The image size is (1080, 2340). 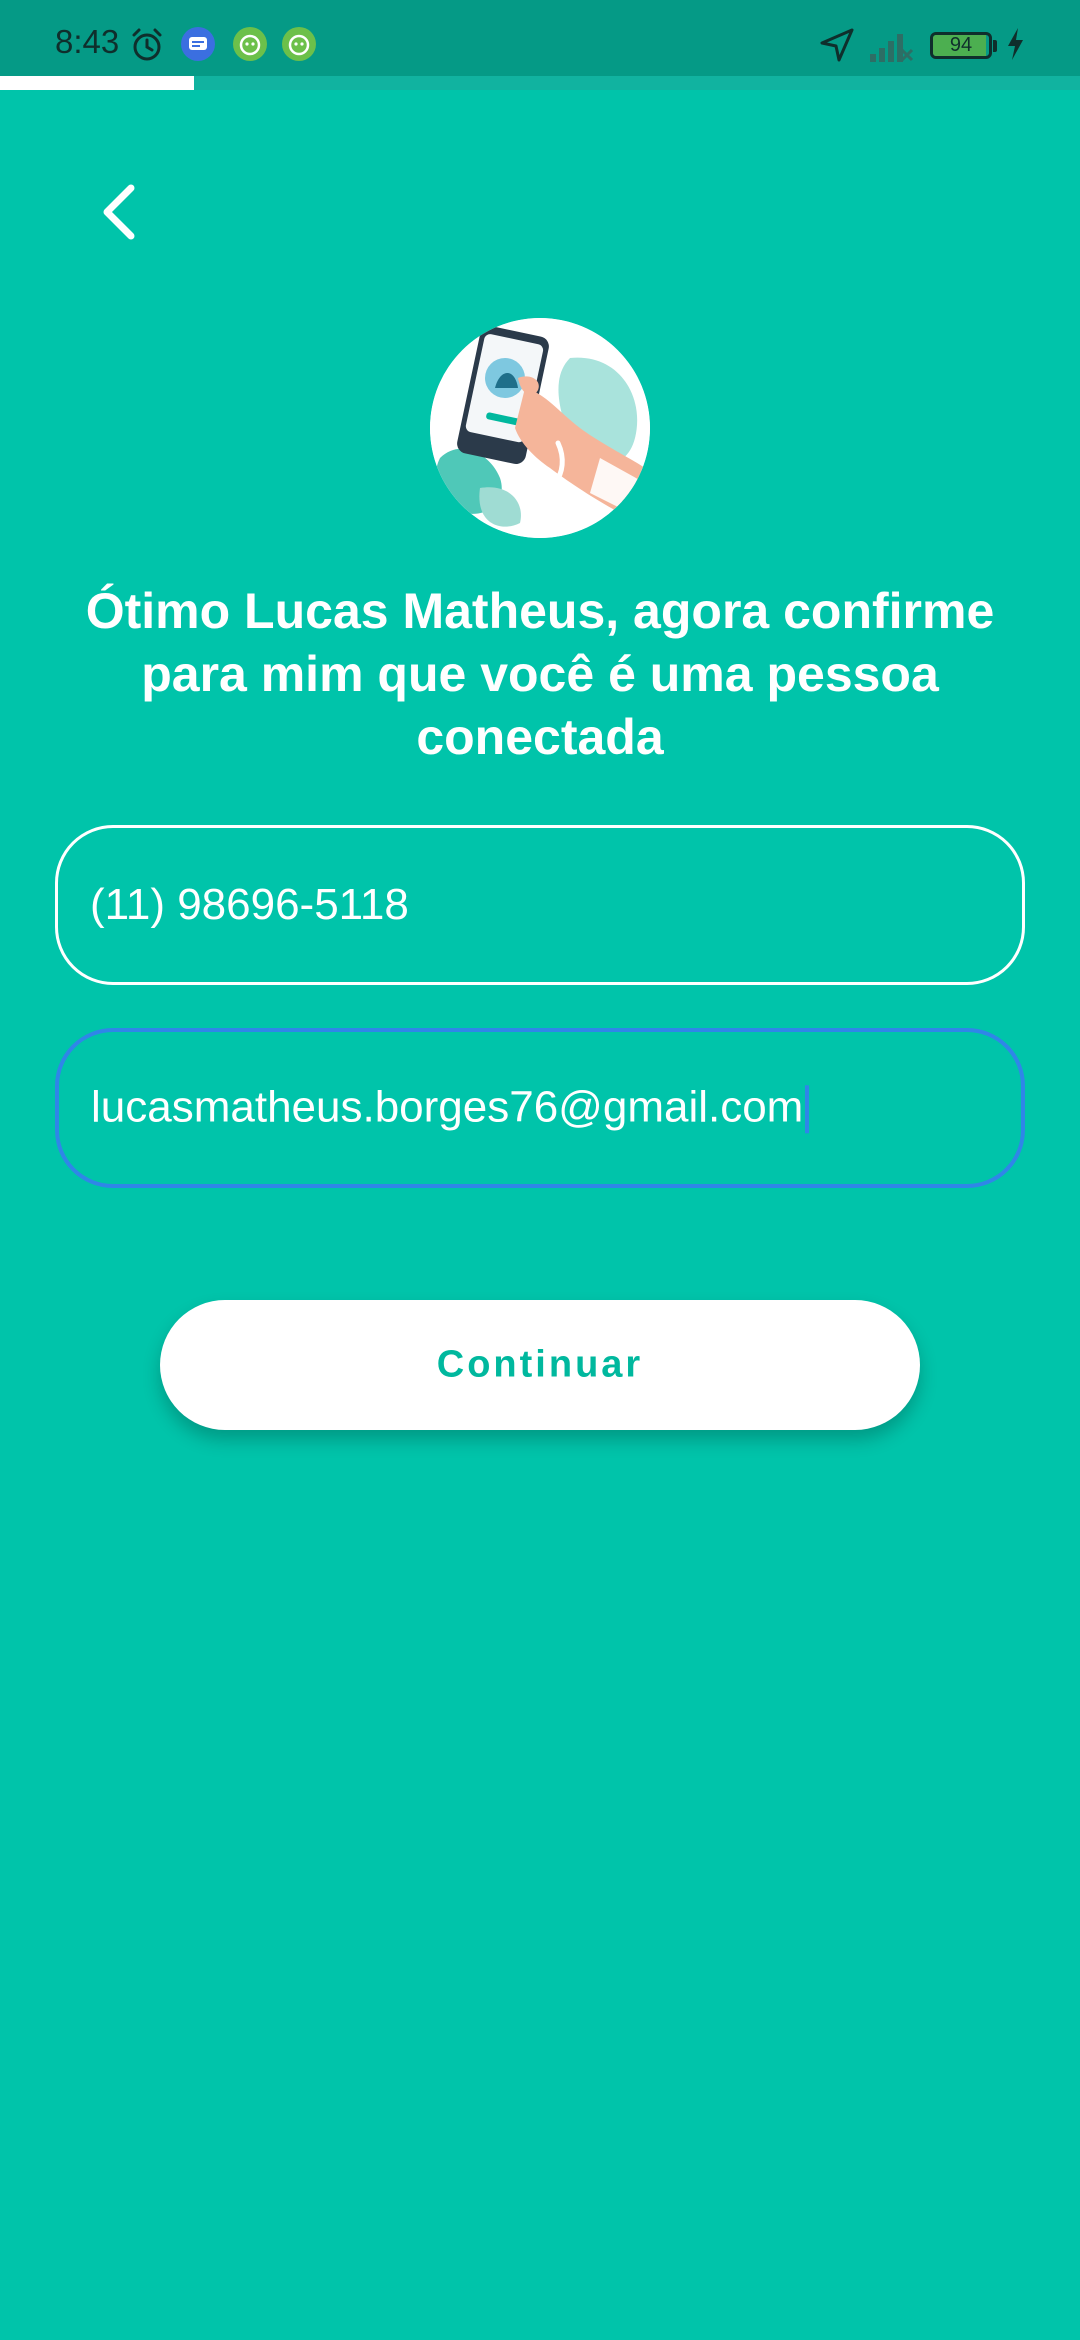 I want to click on charging-icon, so click(x=1015, y=44).